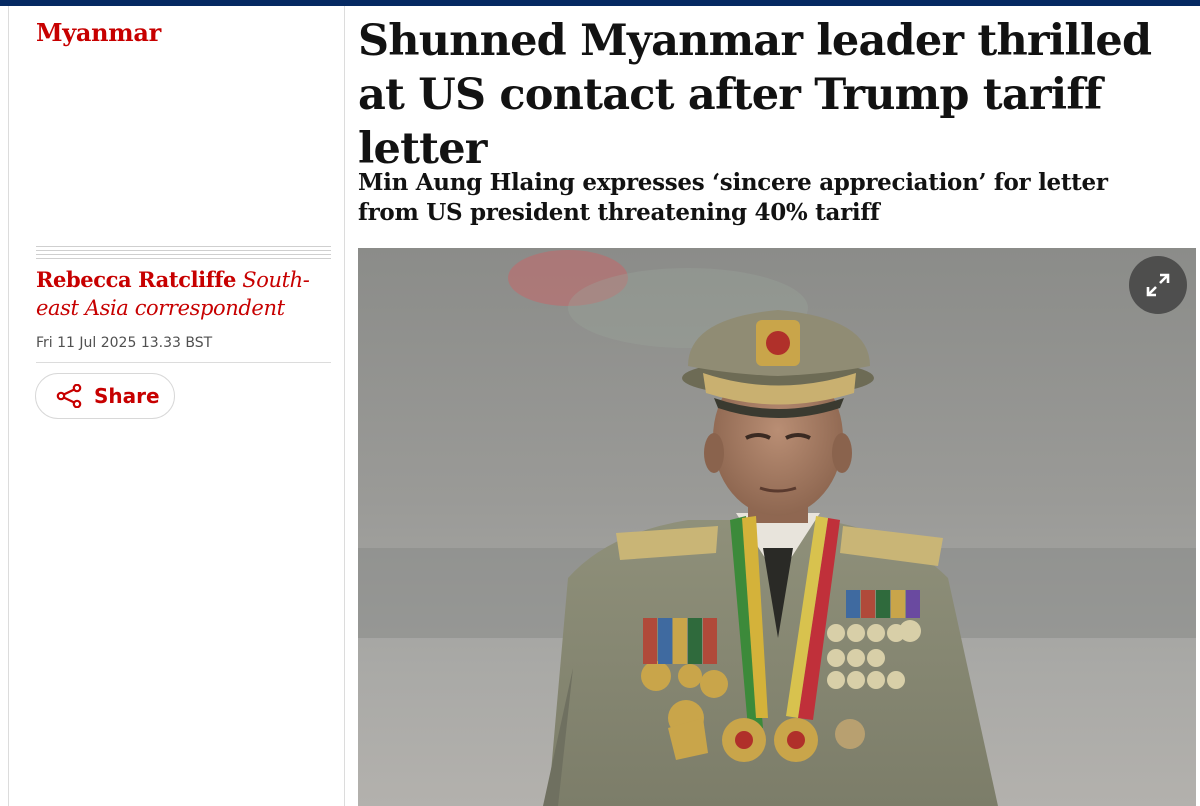 This screenshot has width=1200, height=806. I want to click on top-brand-bar, so click(600, 3).